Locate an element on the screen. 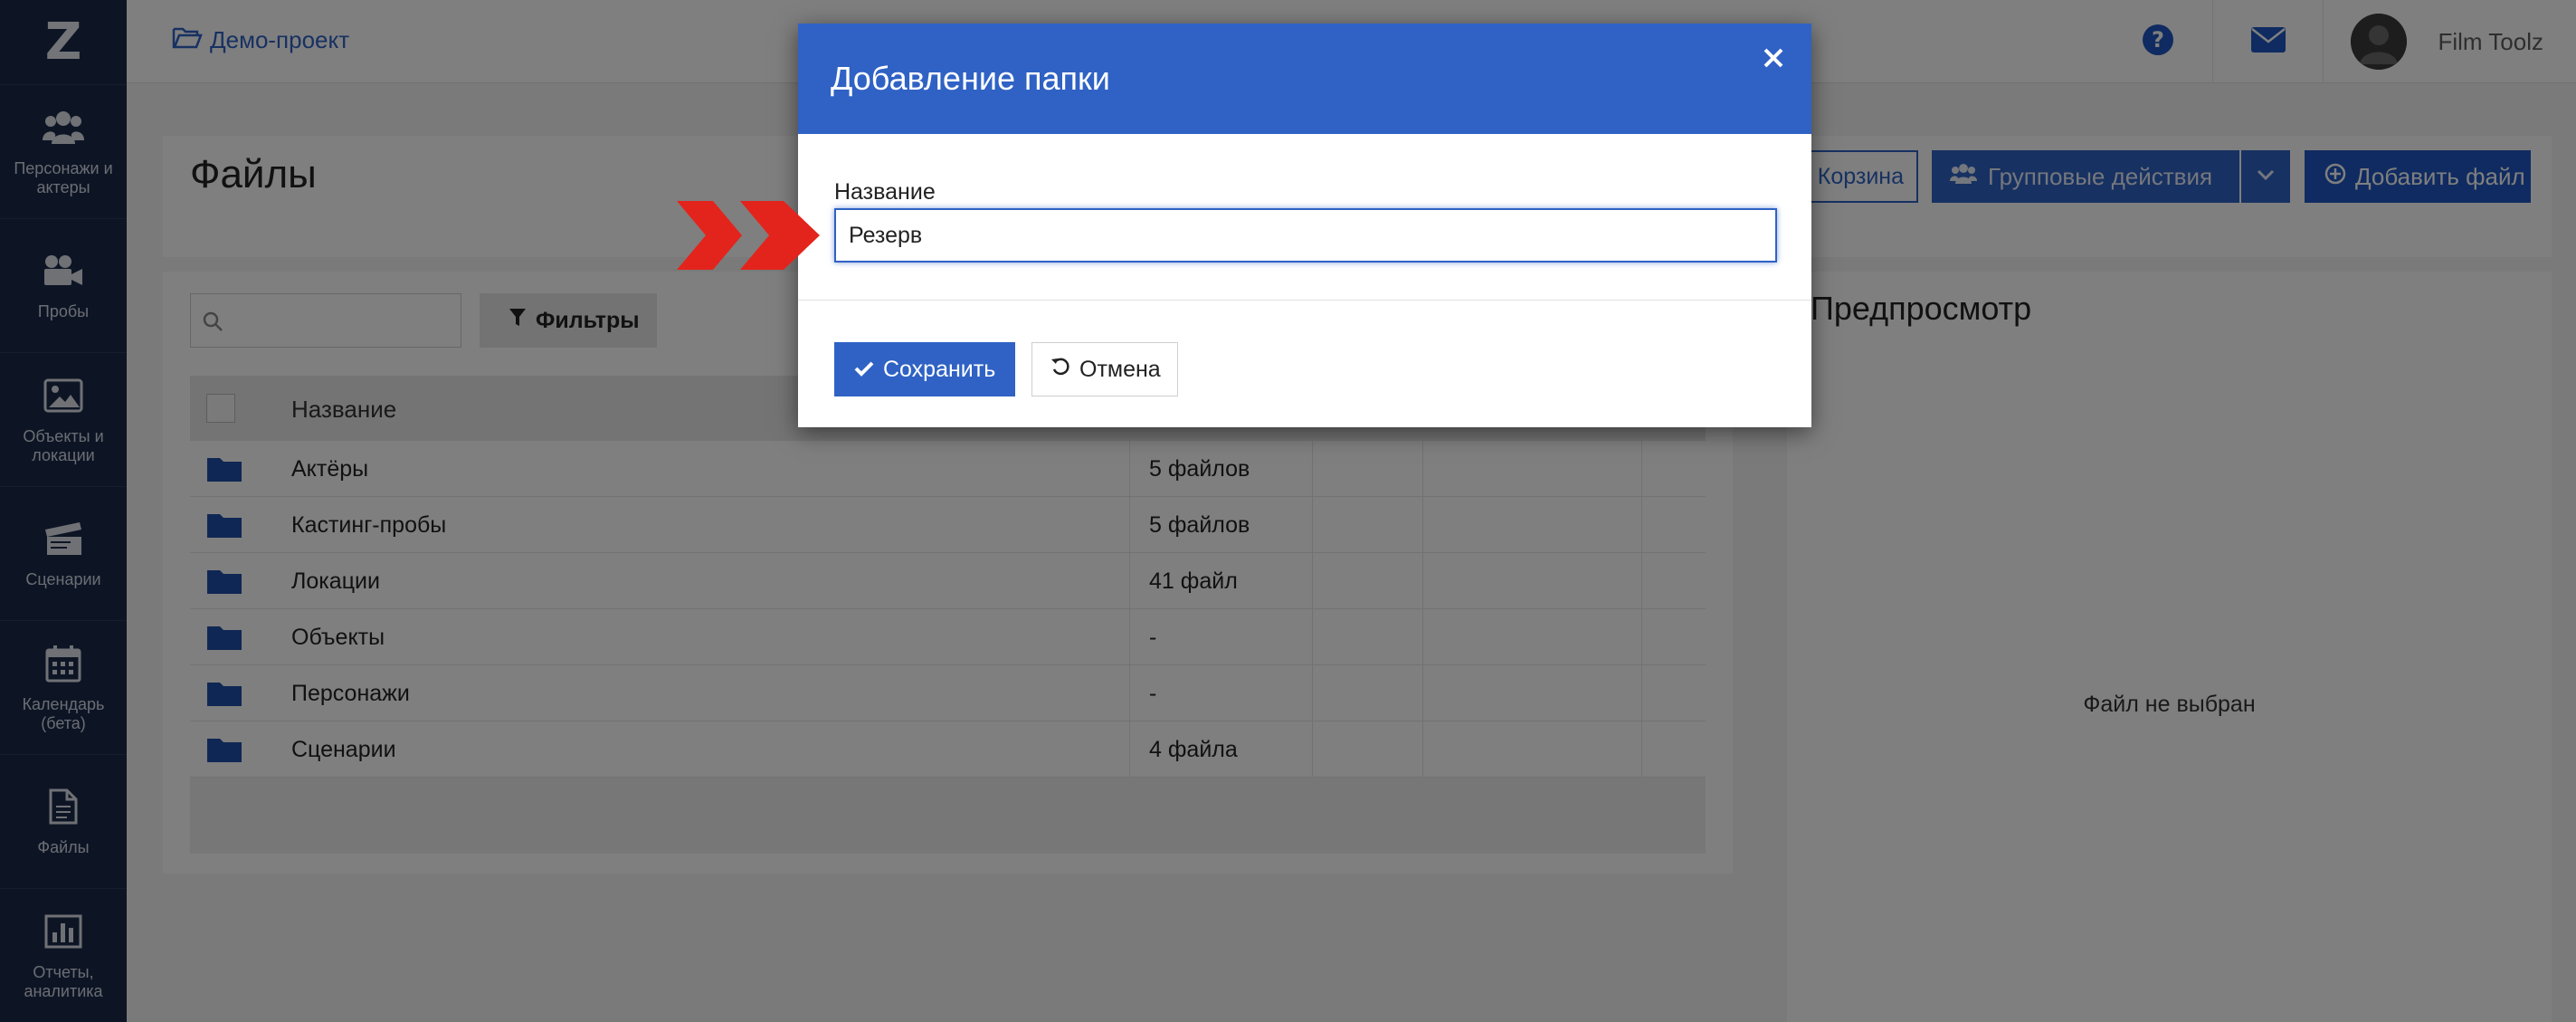  folder-name-input is located at coordinates (1306, 236).